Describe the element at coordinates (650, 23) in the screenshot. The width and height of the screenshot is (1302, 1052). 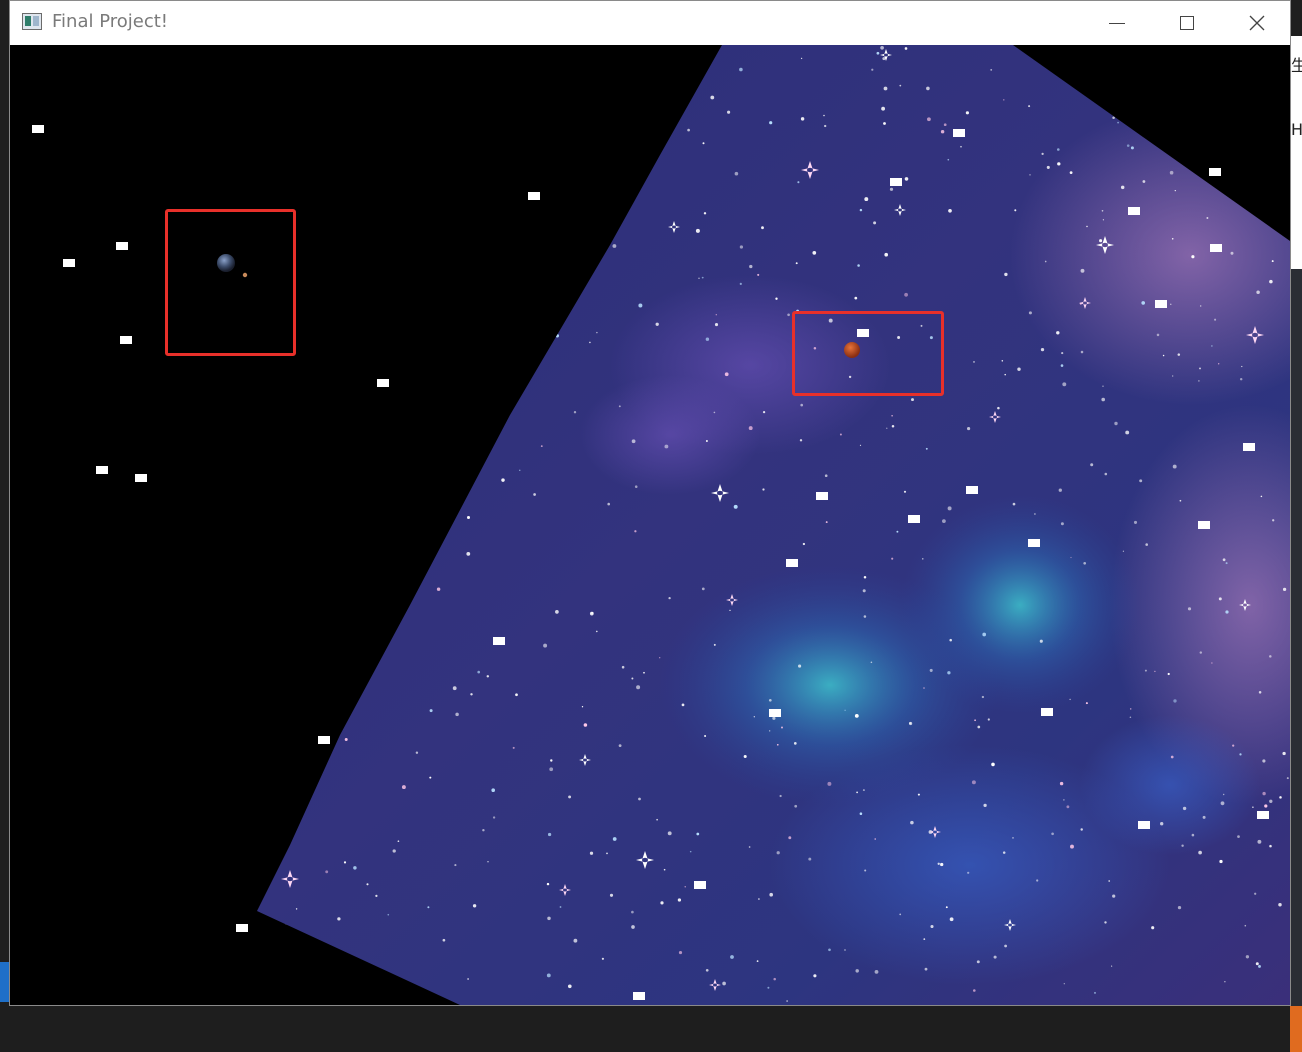
I see `title-bar: Final Project!` at that location.